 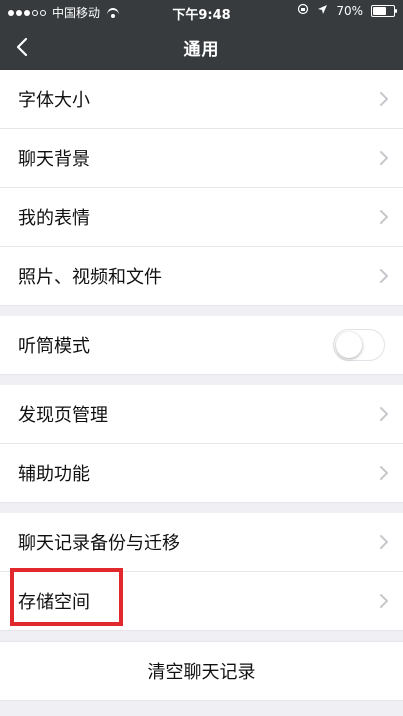 What do you see at coordinates (201, 542) in the screenshot?
I see `settings-row-chat-backup: 聊天记录备份与迁移` at bounding box center [201, 542].